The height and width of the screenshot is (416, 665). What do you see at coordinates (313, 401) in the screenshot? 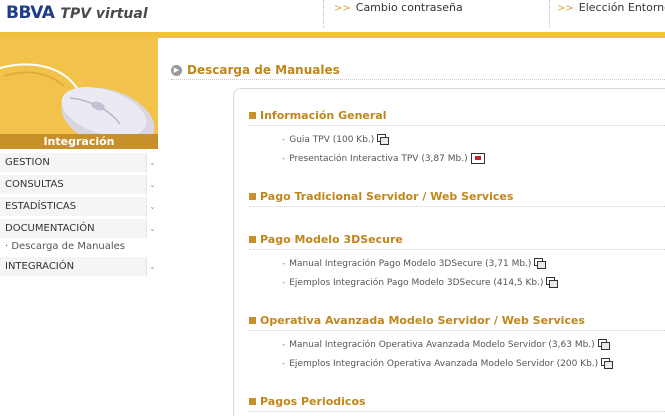
I see `section-title: Pagos Periodicos` at bounding box center [313, 401].